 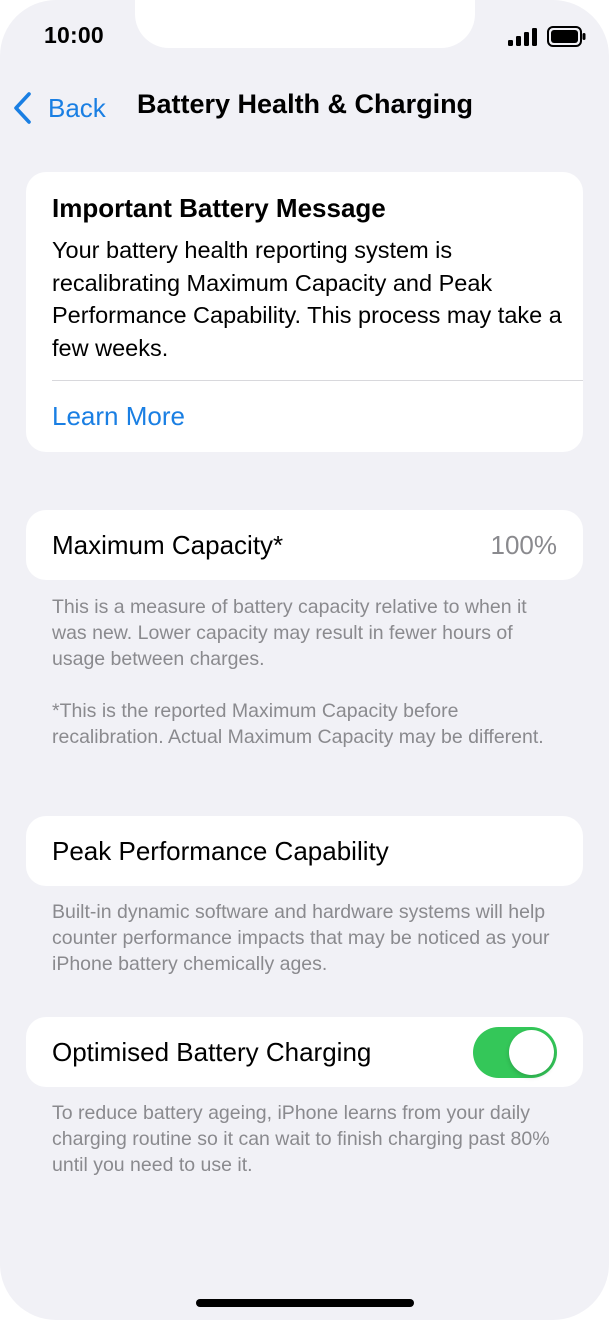 What do you see at coordinates (219, 208) in the screenshot?
I see `message-title: Important Battery Message` at bounding box center [219, 208].